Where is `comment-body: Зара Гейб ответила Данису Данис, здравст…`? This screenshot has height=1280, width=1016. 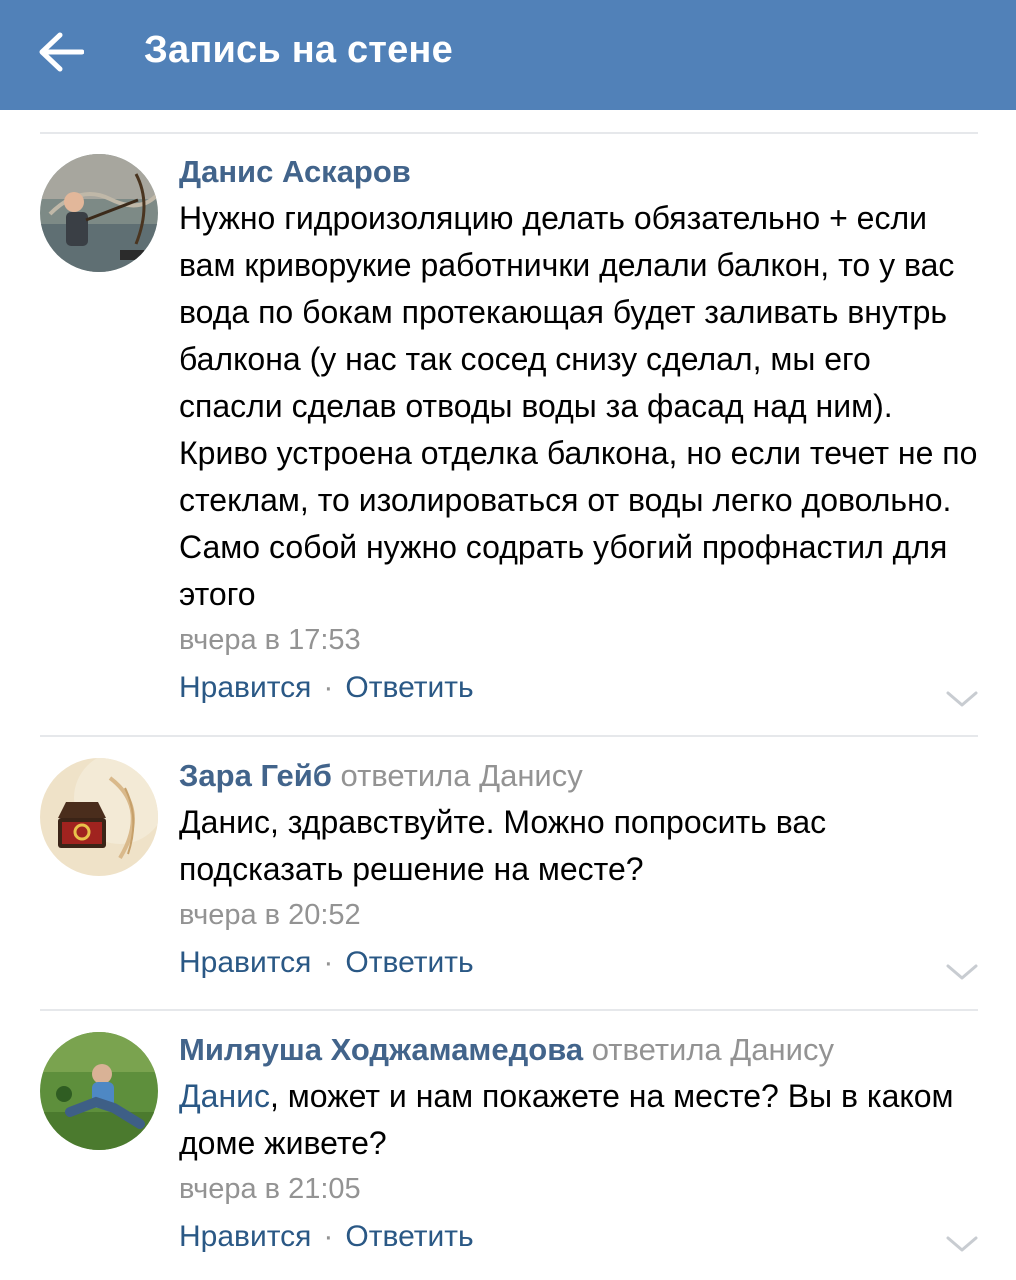 comment-body: Зара Гейб ответила Данису Данис, здравст… is located at coordinates (579, 869).